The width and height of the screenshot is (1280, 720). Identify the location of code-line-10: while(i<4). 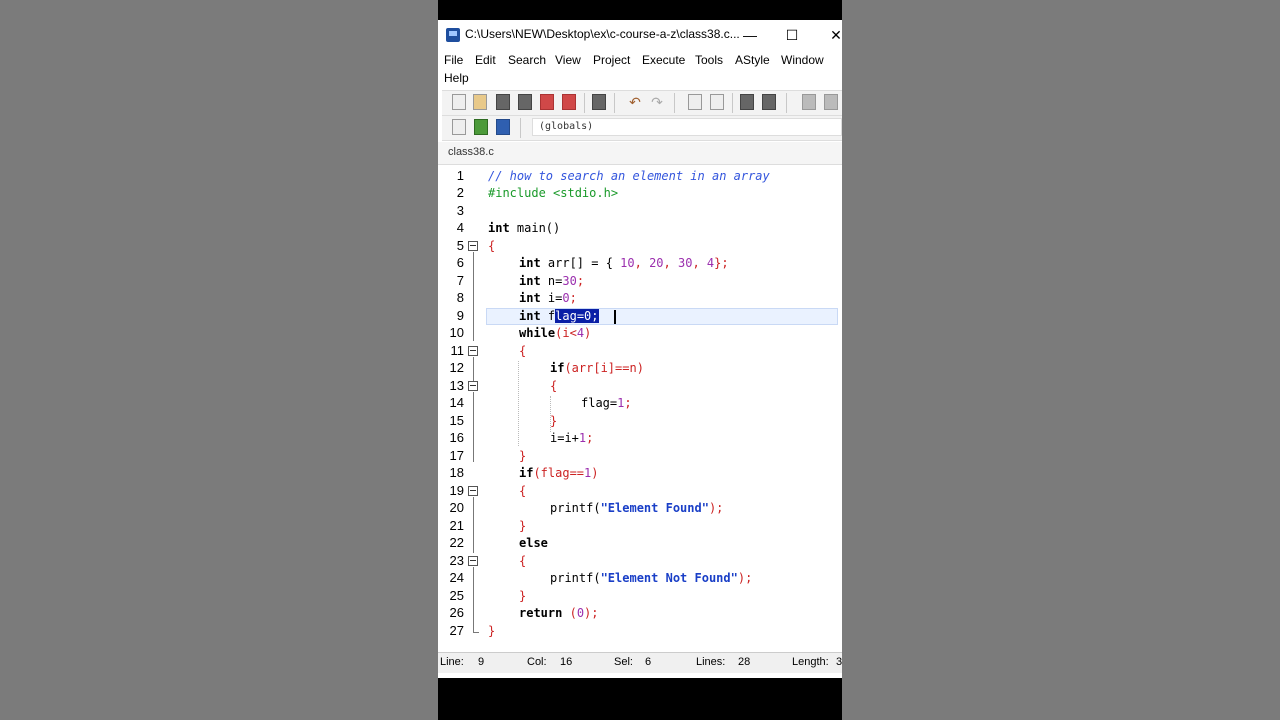
(555, 333).